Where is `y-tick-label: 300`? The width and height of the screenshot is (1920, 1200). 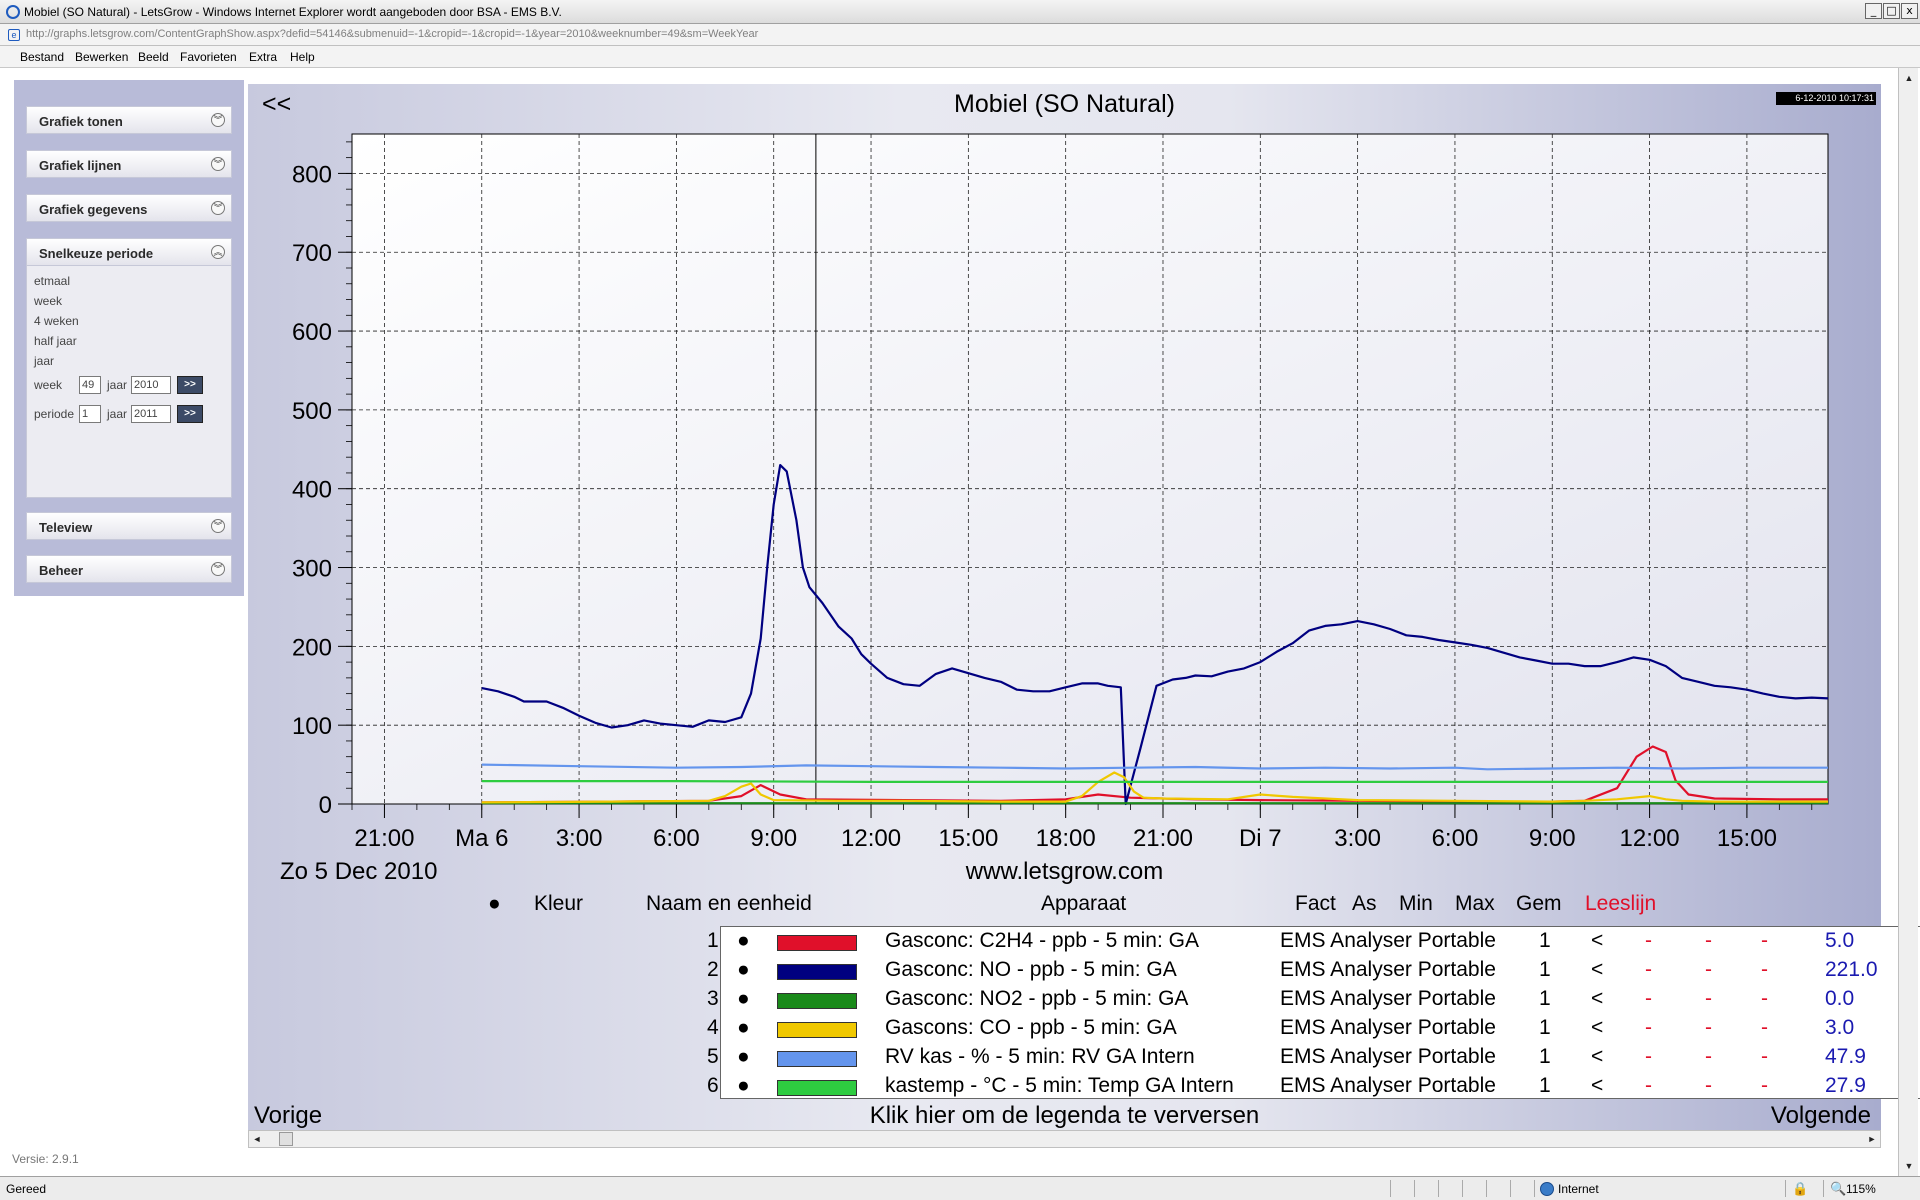 y-tick-label: 300 is located at coordinates (312, 569).